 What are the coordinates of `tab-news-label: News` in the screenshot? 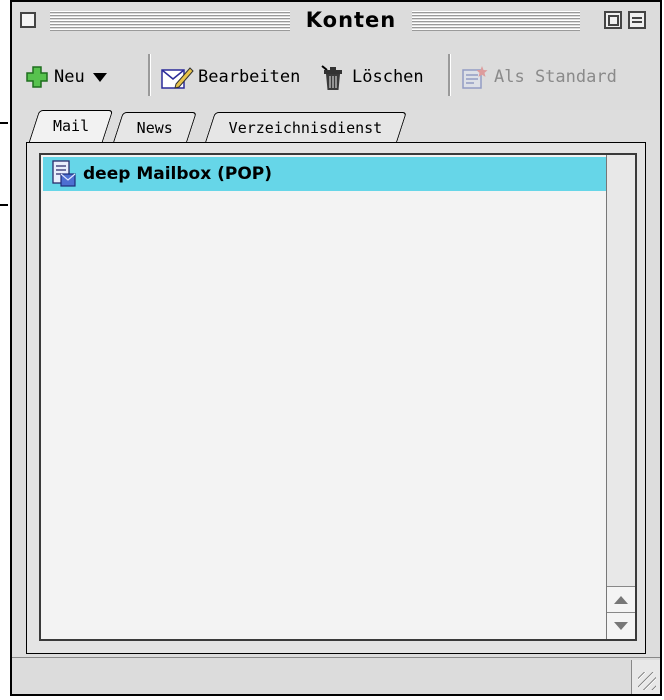 It's located at (154, 128).